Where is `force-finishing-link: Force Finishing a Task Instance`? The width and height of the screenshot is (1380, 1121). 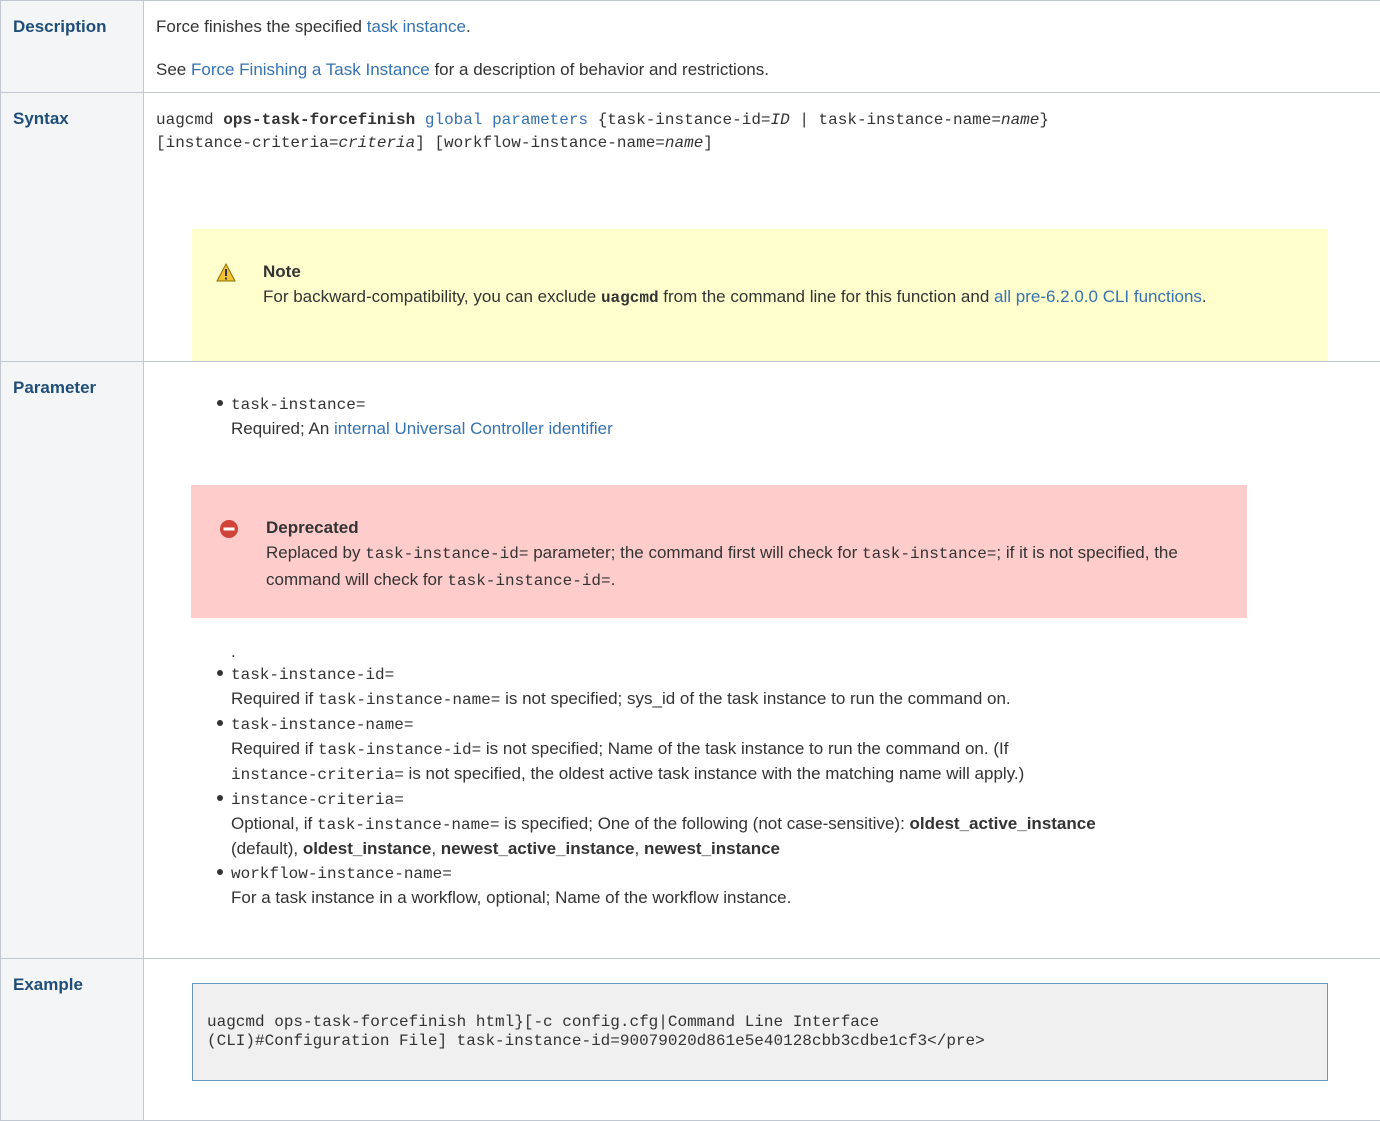 force-finishing-link: Force Finishing a Task Instance is located at coordinates (310, 69).